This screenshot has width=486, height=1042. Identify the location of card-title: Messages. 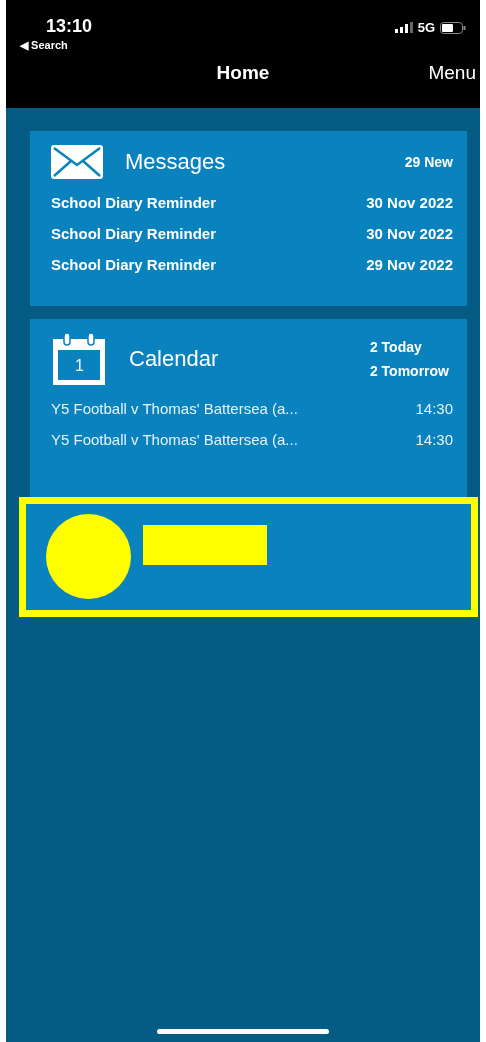
(176, 162).